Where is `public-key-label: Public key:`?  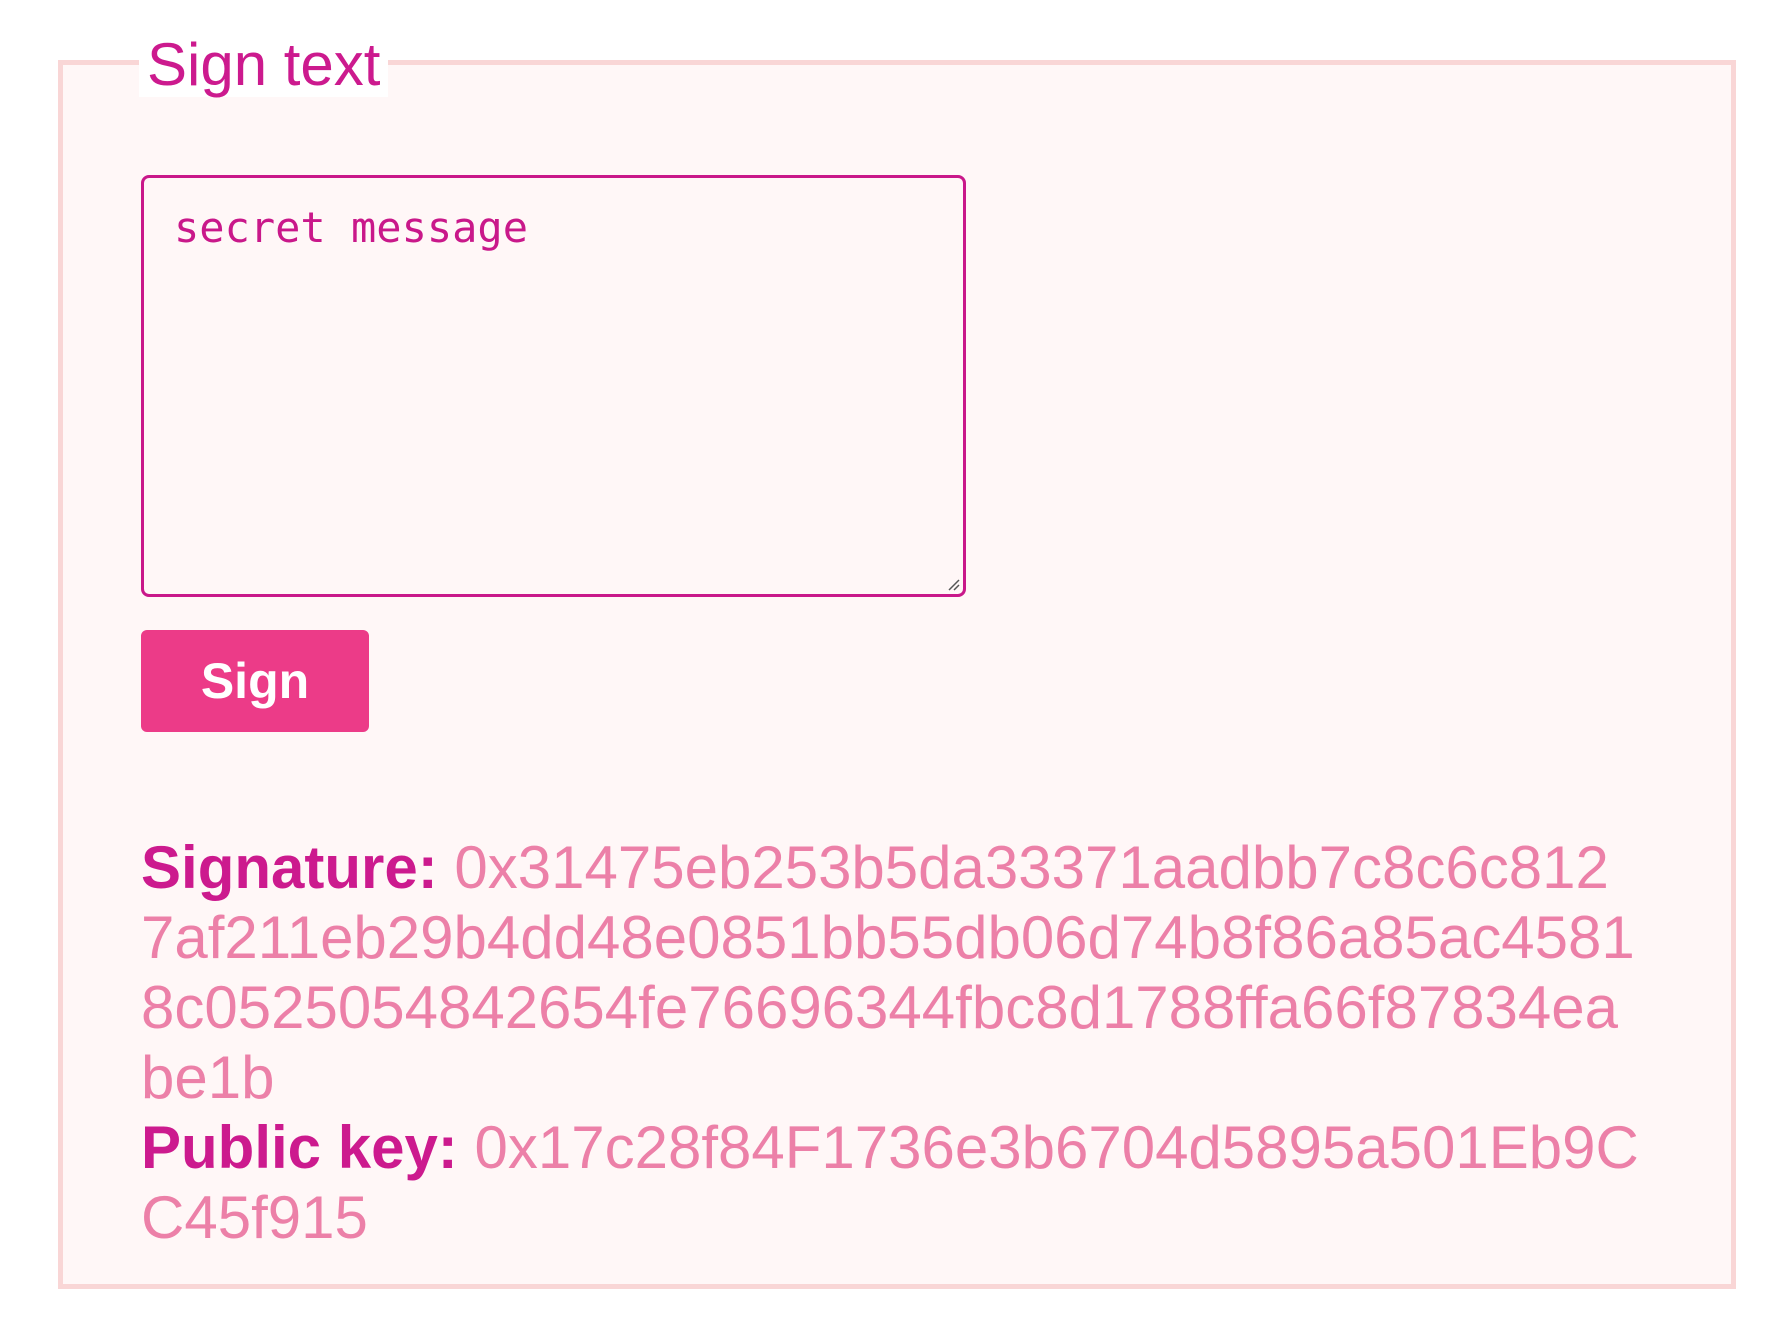 public-key-label: Public key: is located at coordinates (299, 1147).